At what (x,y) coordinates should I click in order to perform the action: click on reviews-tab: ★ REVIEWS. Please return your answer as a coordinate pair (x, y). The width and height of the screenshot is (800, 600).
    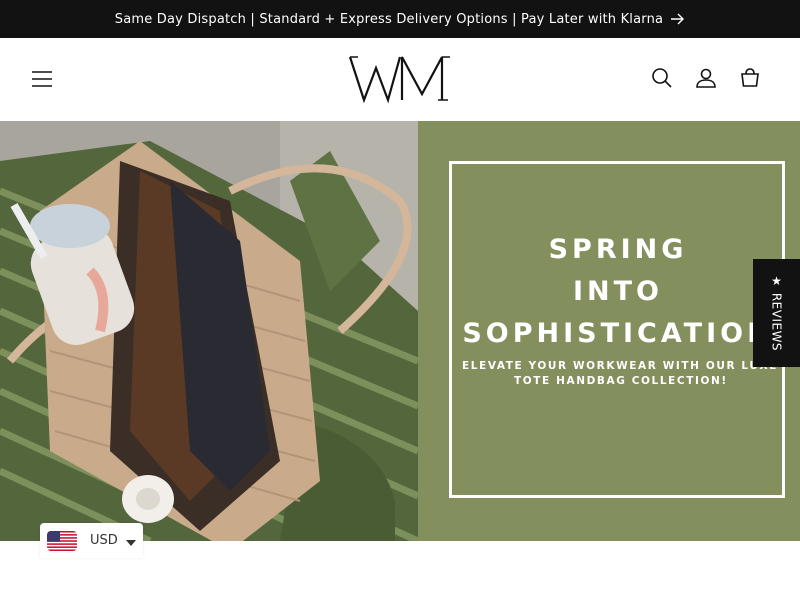
    Looking at the image, I should click on (776, 313).